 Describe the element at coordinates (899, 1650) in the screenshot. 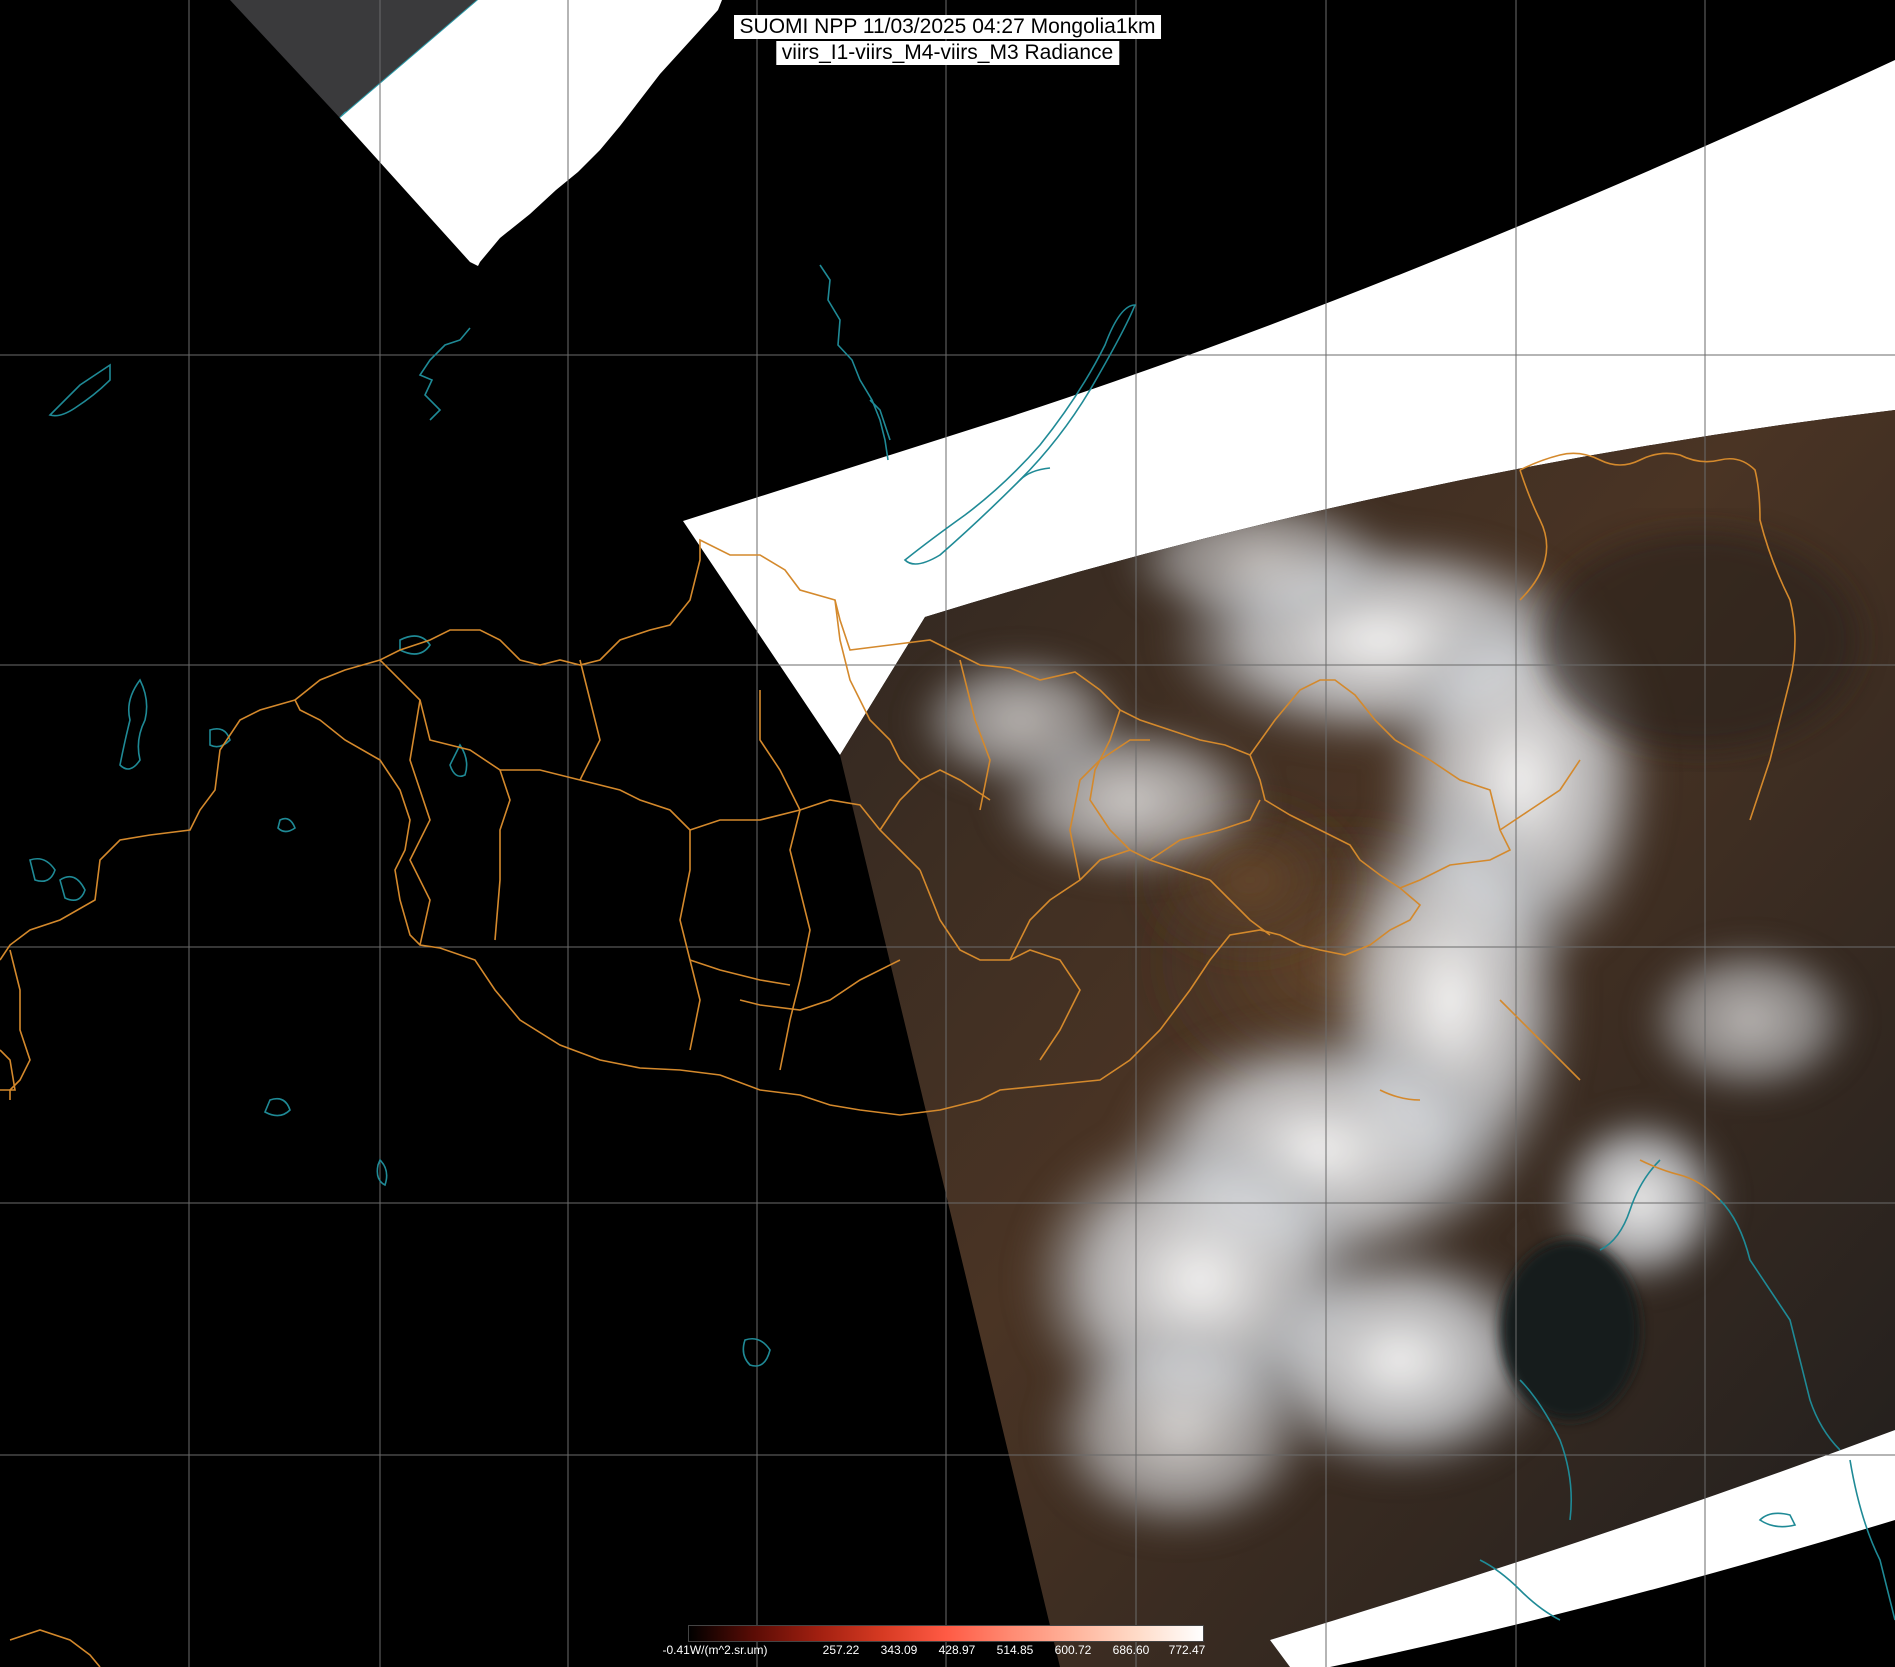

I see `colorbar-tick-label: 343.09` at that location.